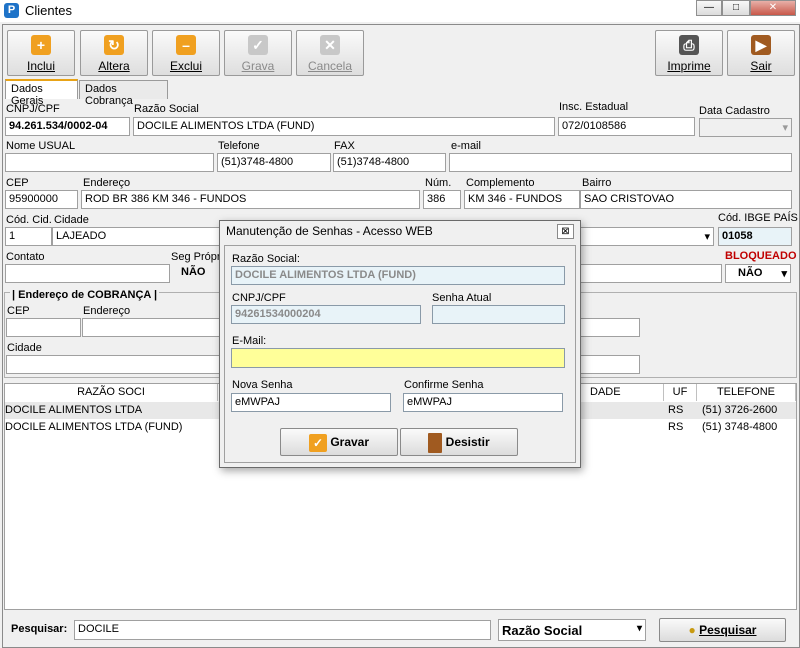 This screenshot has height=648, width=800. Describe the element at coordinates (166, 109) in the screenshot. I see `razao-label: Razão Social` at that location.